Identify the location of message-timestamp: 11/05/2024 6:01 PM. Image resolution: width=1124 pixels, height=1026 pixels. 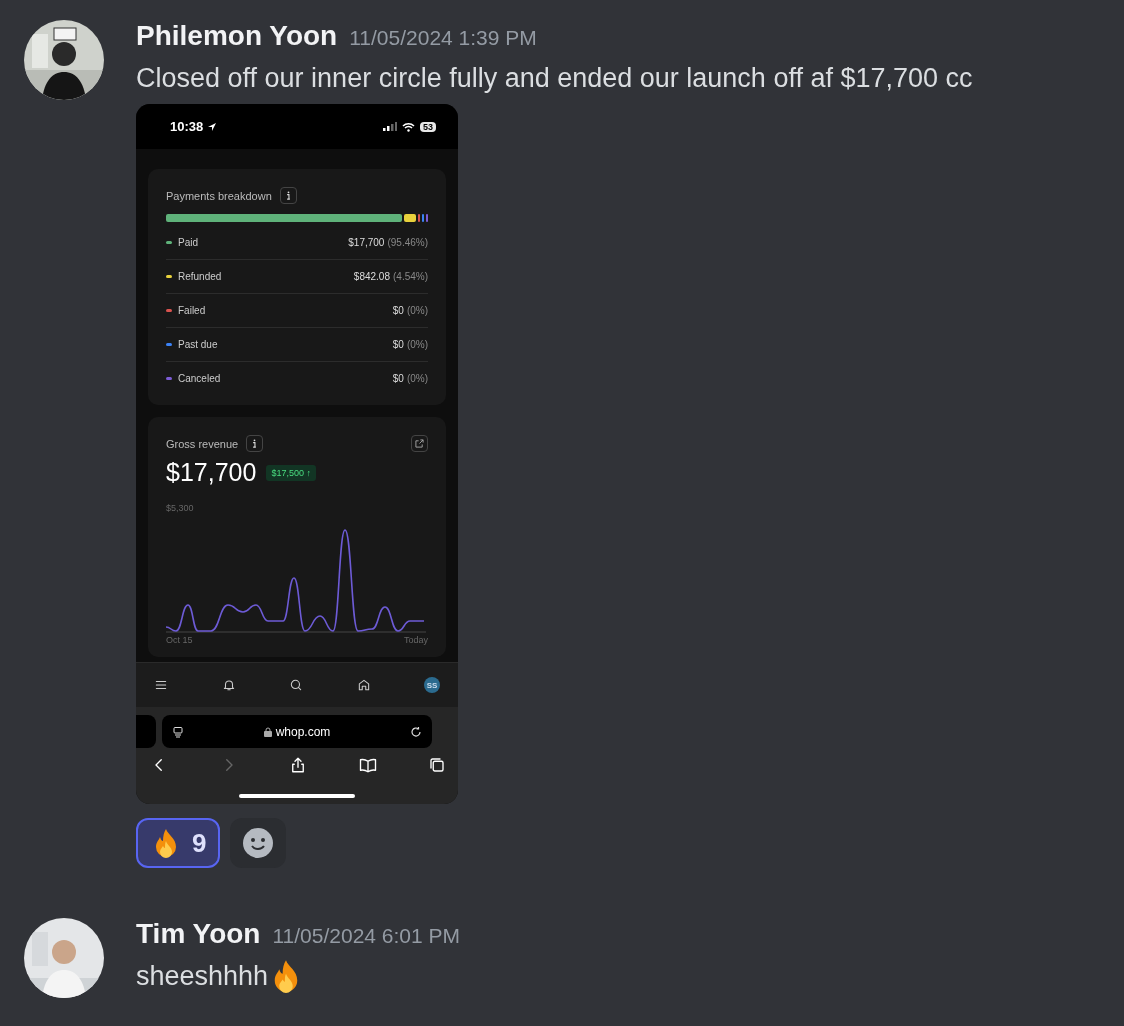
(366, 936).